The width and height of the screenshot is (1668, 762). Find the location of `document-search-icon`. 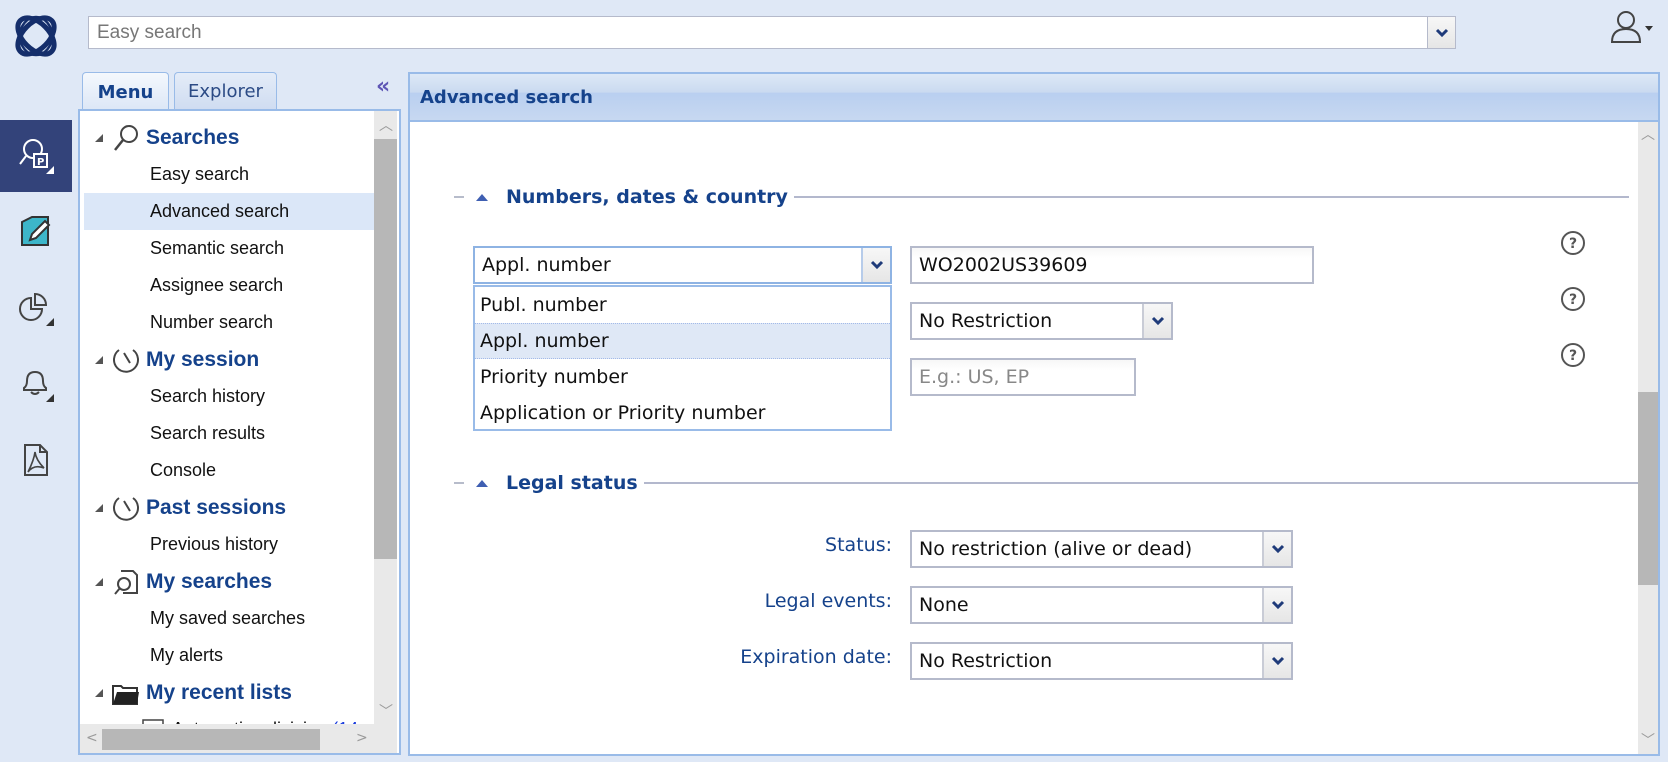

document-search-icon is located at coordinates (126, 582).